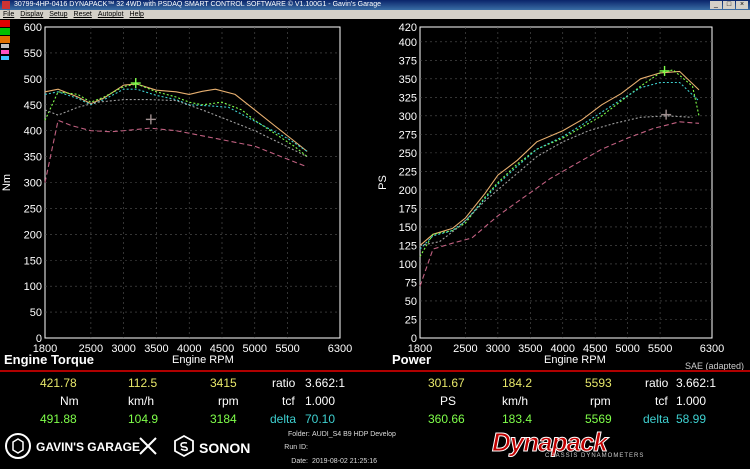  What do you see at coordinates (712, 349) in the screenshot?
I see `power-xtick-8: 6300` at bounding box center [712, 349].